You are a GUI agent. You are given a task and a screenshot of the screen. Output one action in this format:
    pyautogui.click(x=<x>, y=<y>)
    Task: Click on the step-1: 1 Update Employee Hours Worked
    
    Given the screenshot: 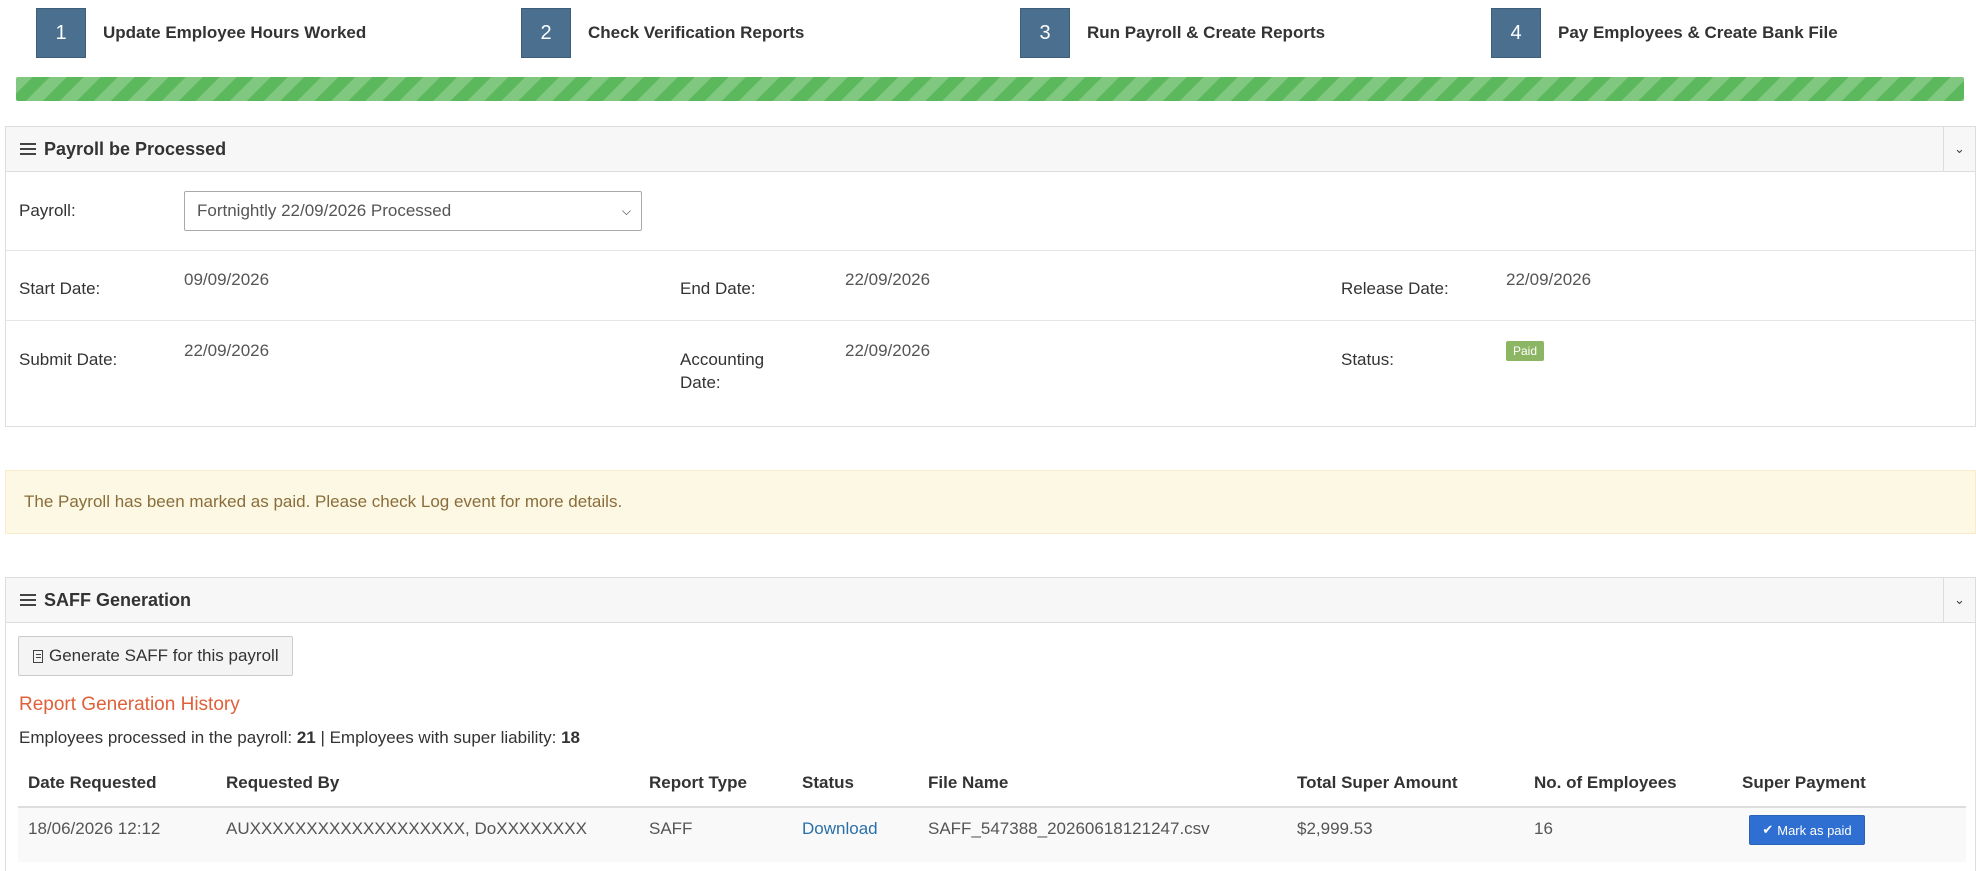 What is the action you would take?
    pyautogui.click(x=201, y=33)
    